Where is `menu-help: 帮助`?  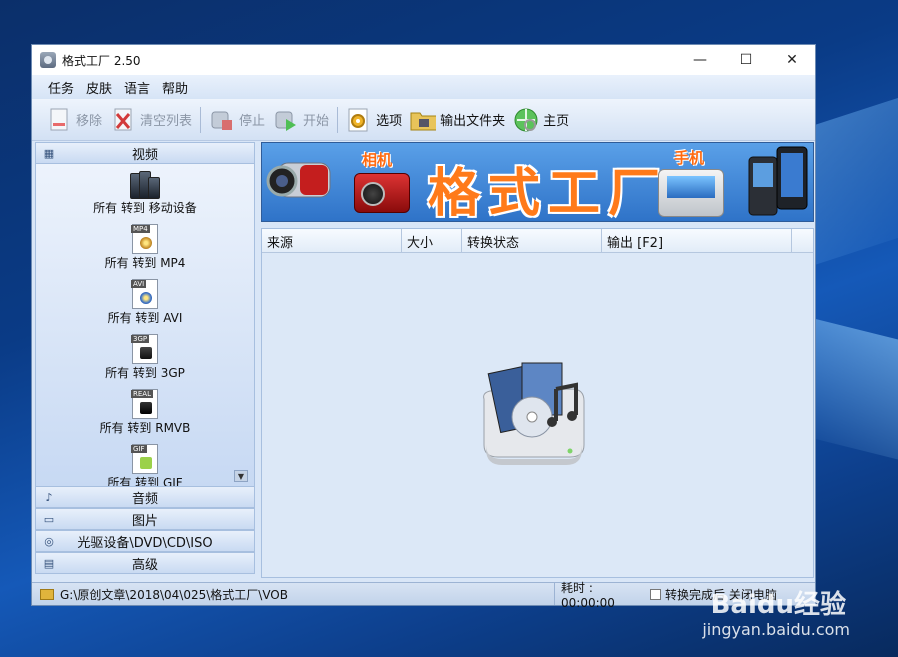 menu-help: 帮助 is located at coordinates (175, 87).